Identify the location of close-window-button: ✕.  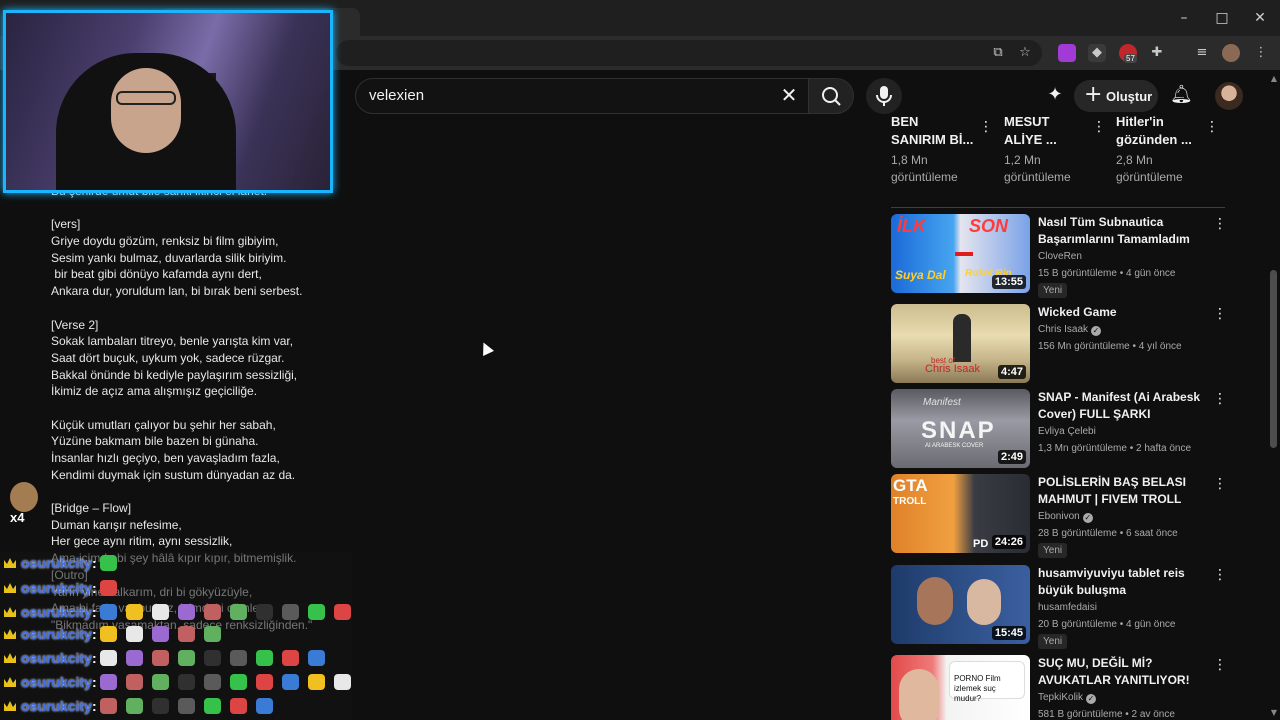
(1260, 18).